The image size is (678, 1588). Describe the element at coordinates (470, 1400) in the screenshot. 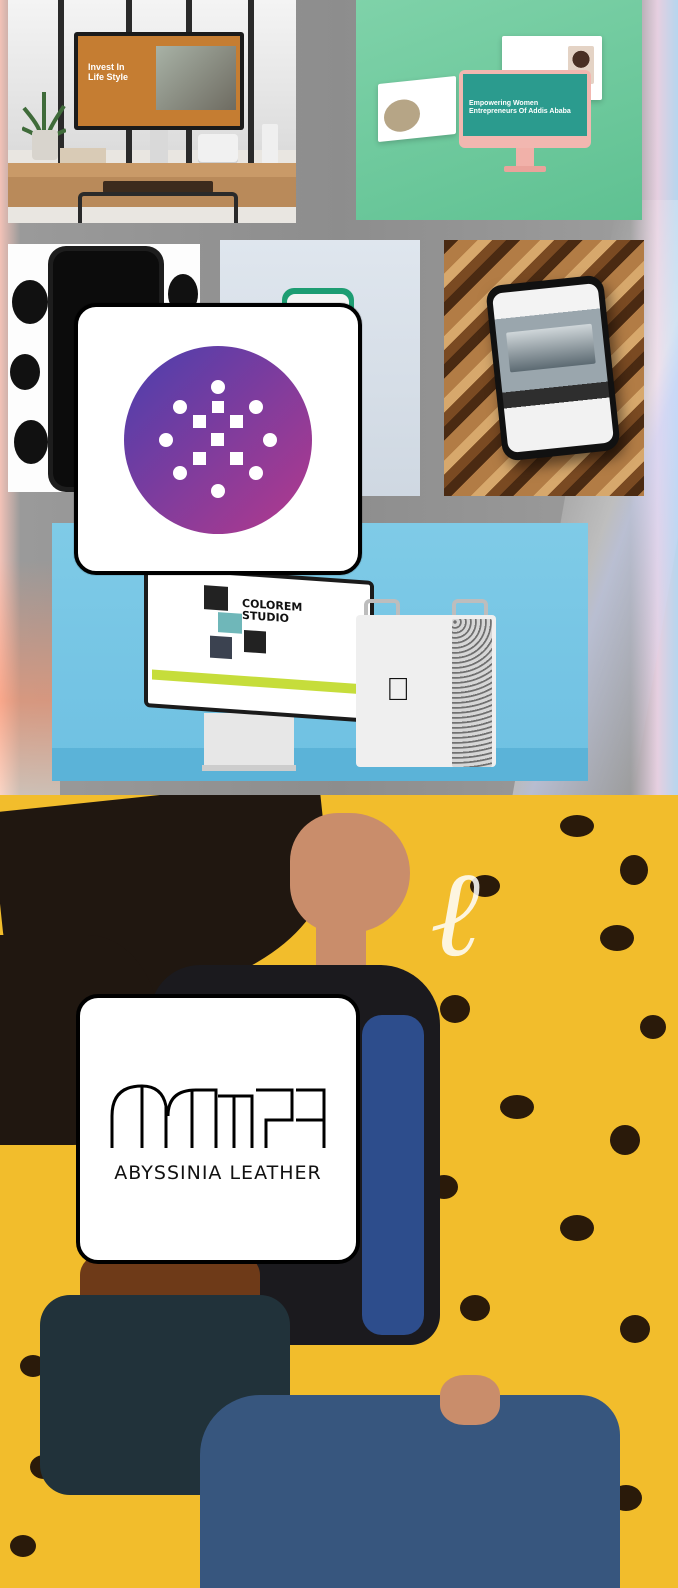

I see `hand` at that location.